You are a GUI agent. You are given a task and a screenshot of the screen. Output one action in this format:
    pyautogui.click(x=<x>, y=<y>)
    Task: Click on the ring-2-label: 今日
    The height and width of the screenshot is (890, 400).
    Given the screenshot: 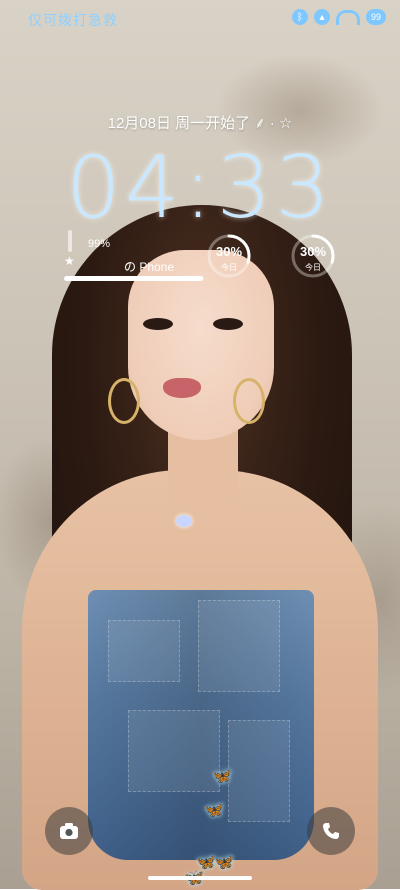 What is the action you would take?
    pyautogui.click(x=313, y=267)
    